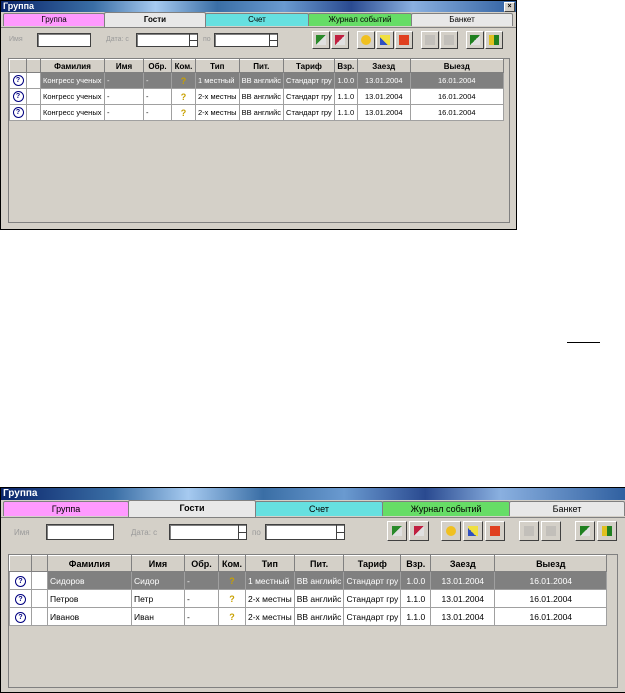 This screenshot has height=693, width=625. What do you see at coordinates (39, 563) in the screenshot?
I see `col-marker` at bounding box center [39, 563].